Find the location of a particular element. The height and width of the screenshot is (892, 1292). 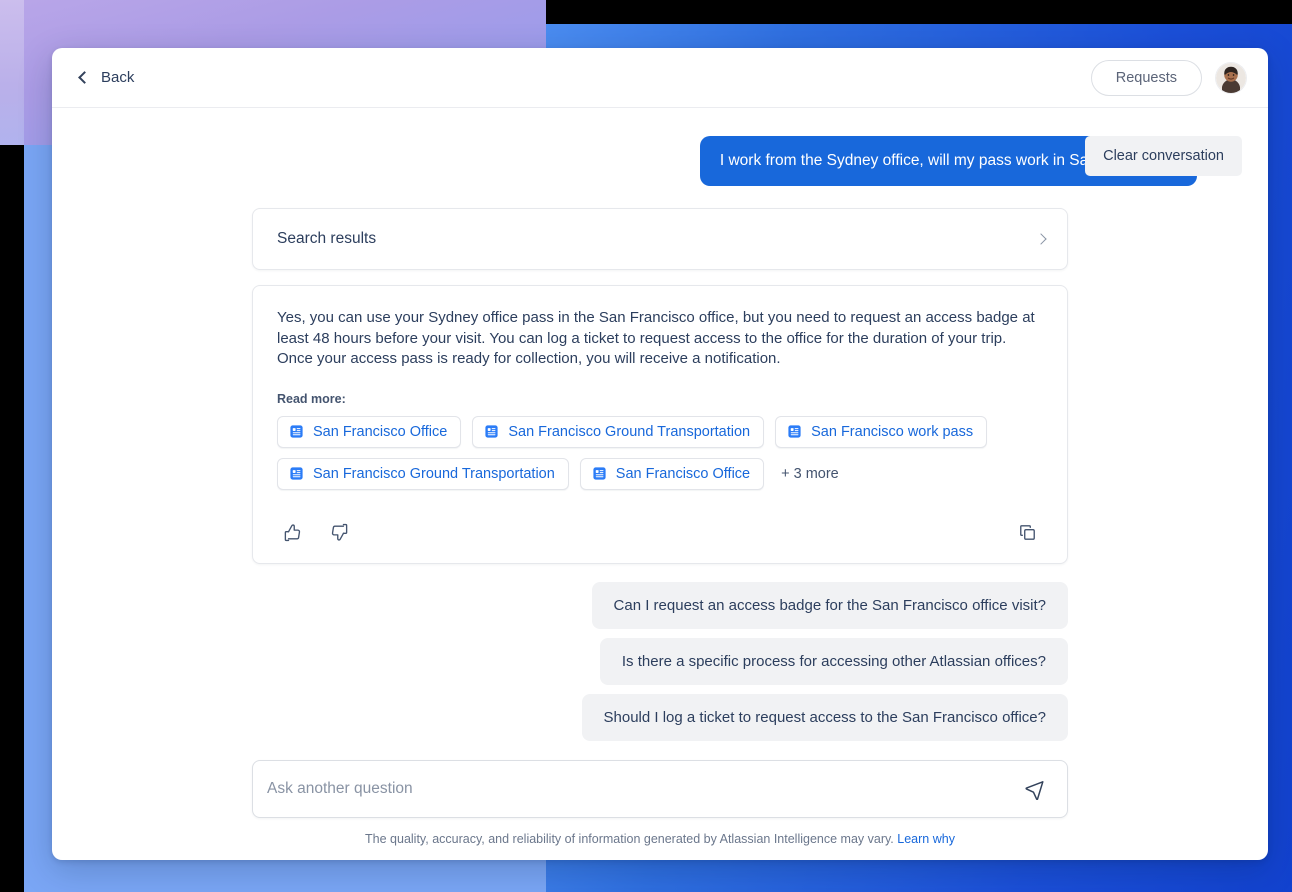

composer is located at coordinates (660, 789).